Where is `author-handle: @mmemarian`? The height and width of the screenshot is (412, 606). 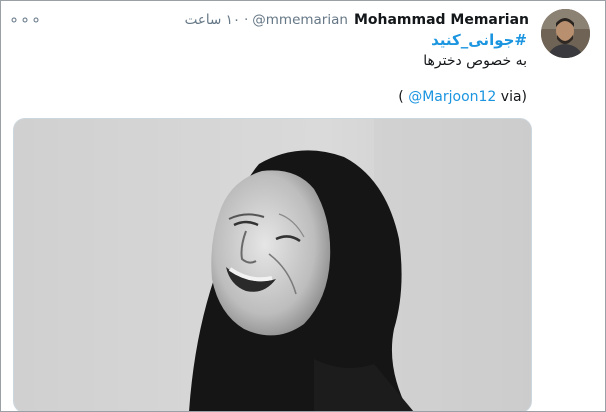 author-handle: @mmemarian is located at coordinates (300, 20).